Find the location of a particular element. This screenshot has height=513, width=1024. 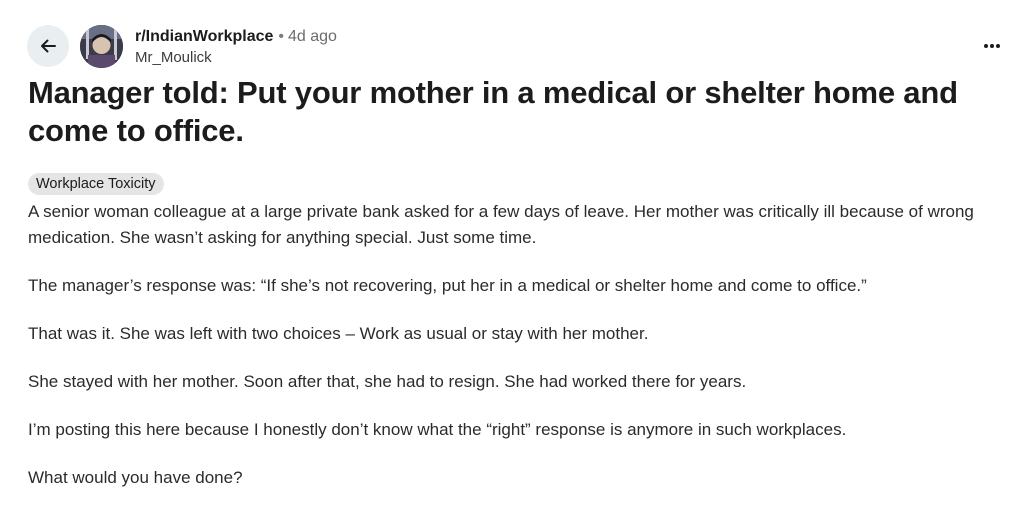

author-link: Mr_Moulick is located at coordinates (173, 58).